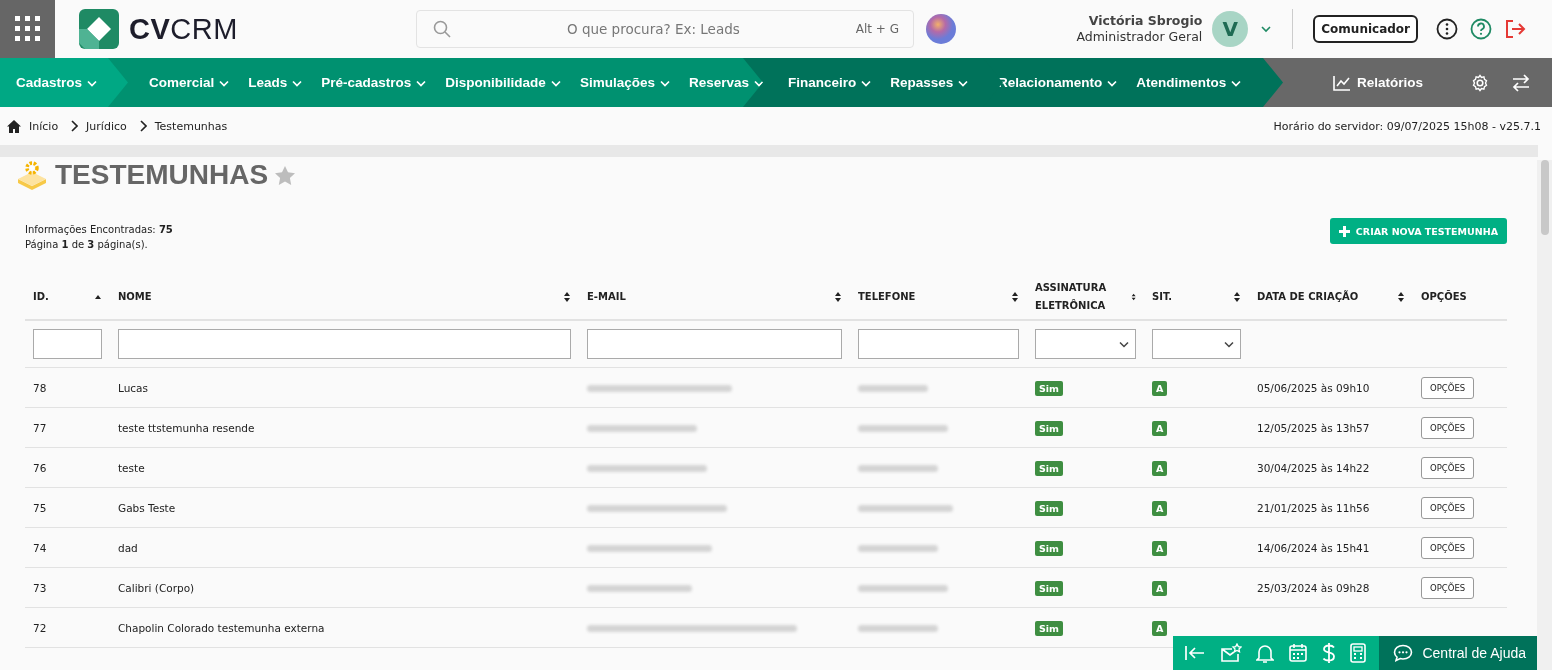 Image resolution: width=1552 pixels, height=670 pixels. I want to click on dollar-icon, so click(1329, 653).